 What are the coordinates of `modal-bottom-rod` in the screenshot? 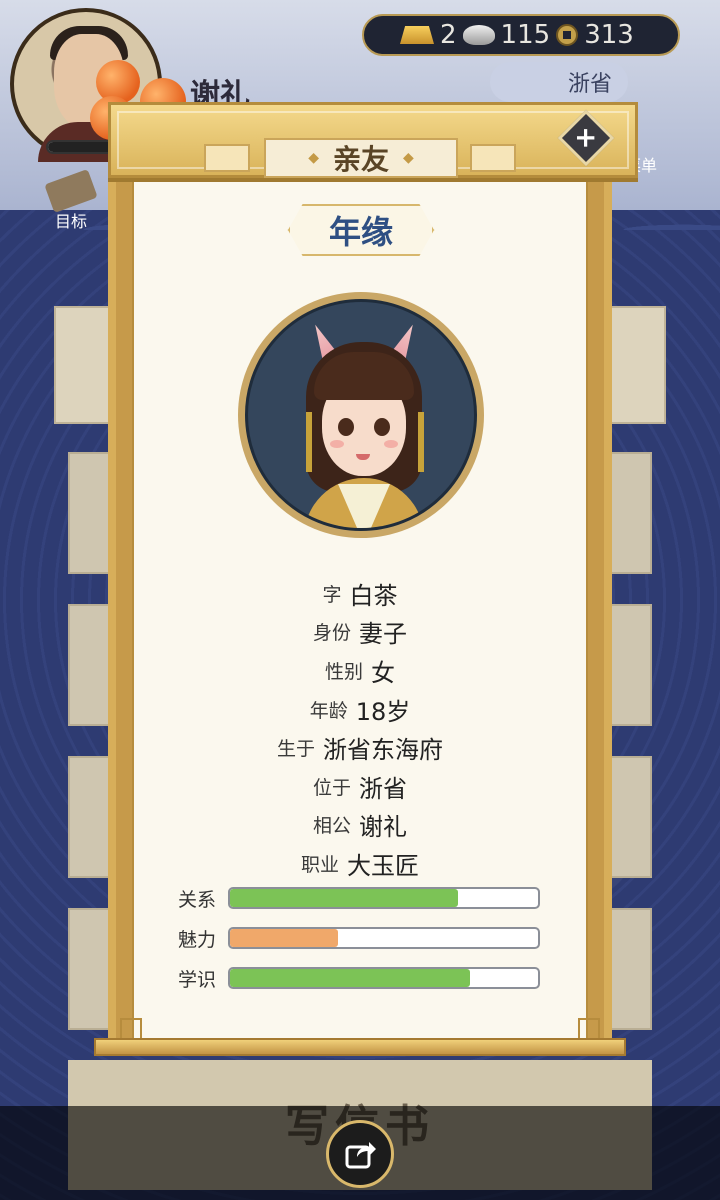 It's located at (360, 1047).